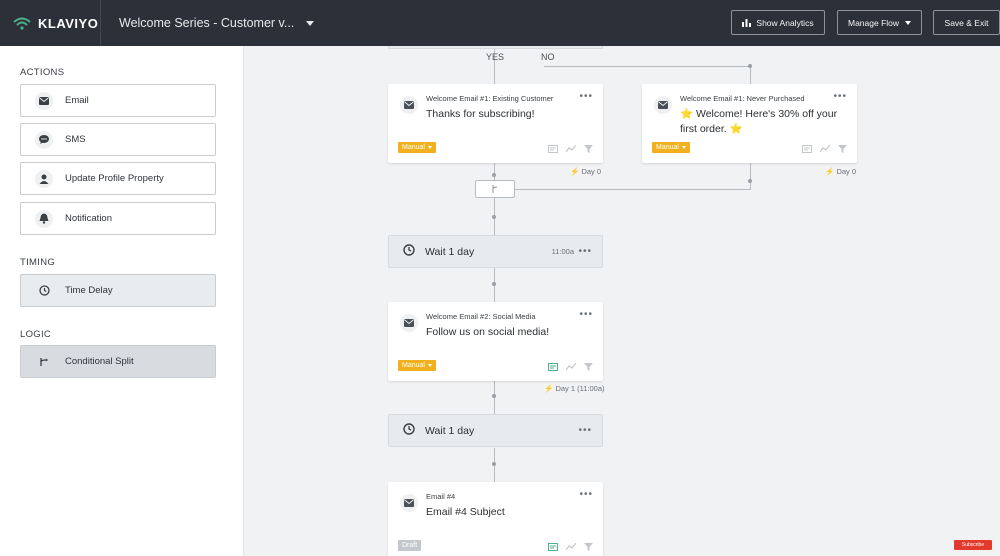 Image resolution: width=1000 pixels, height=556 pixels. I want to click on sidebar-item-conditional-split: Conditional Split, so click(118, 361).